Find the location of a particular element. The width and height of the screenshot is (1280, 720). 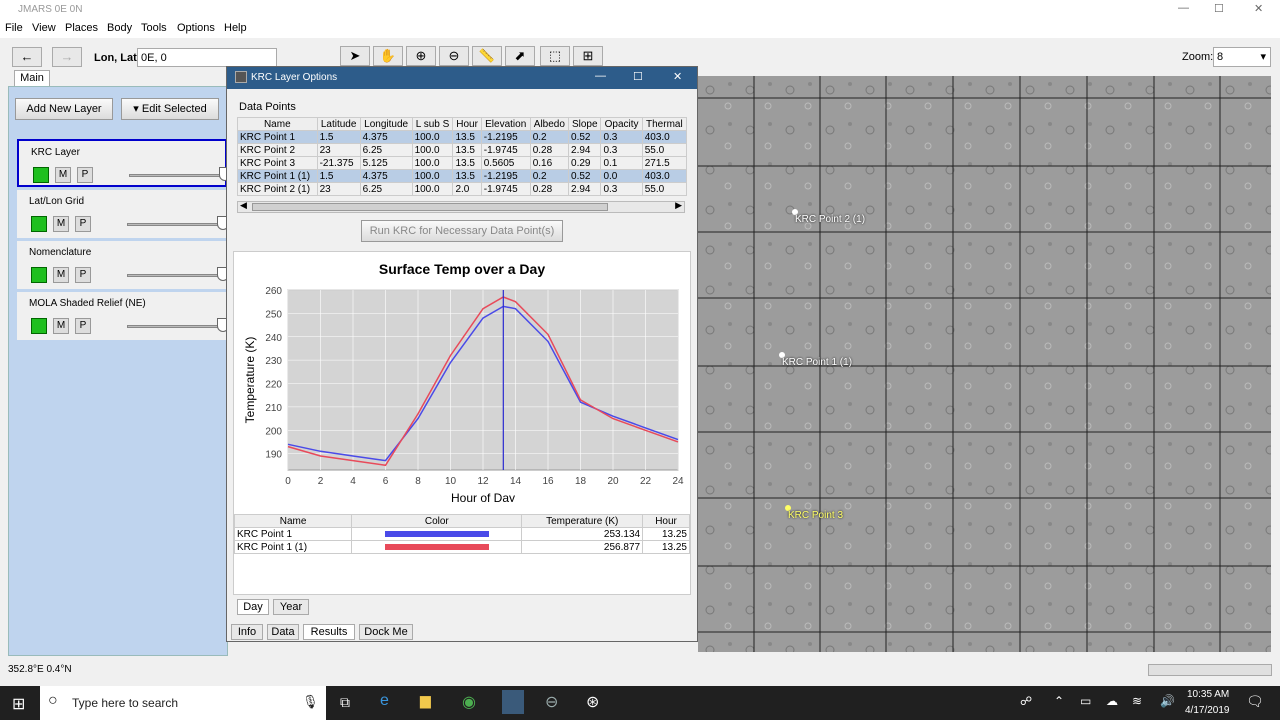

menu-help: Help is located at coordinates (235, 28).